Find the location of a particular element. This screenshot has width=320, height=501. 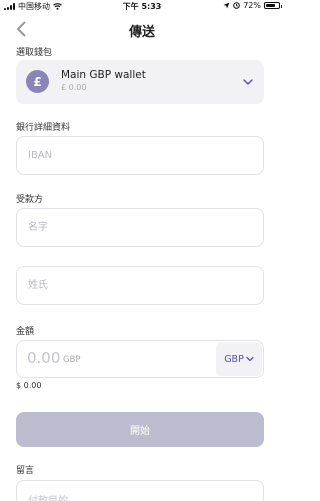

gbp-currency-badge: £ is located at coordinates (37, 81).